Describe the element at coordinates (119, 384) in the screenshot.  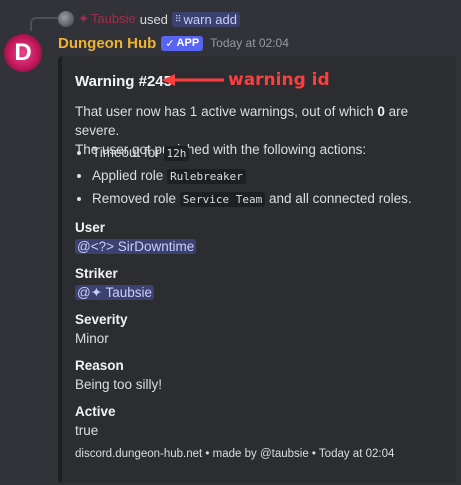
I see `field-value: Being too silly!` at that location.